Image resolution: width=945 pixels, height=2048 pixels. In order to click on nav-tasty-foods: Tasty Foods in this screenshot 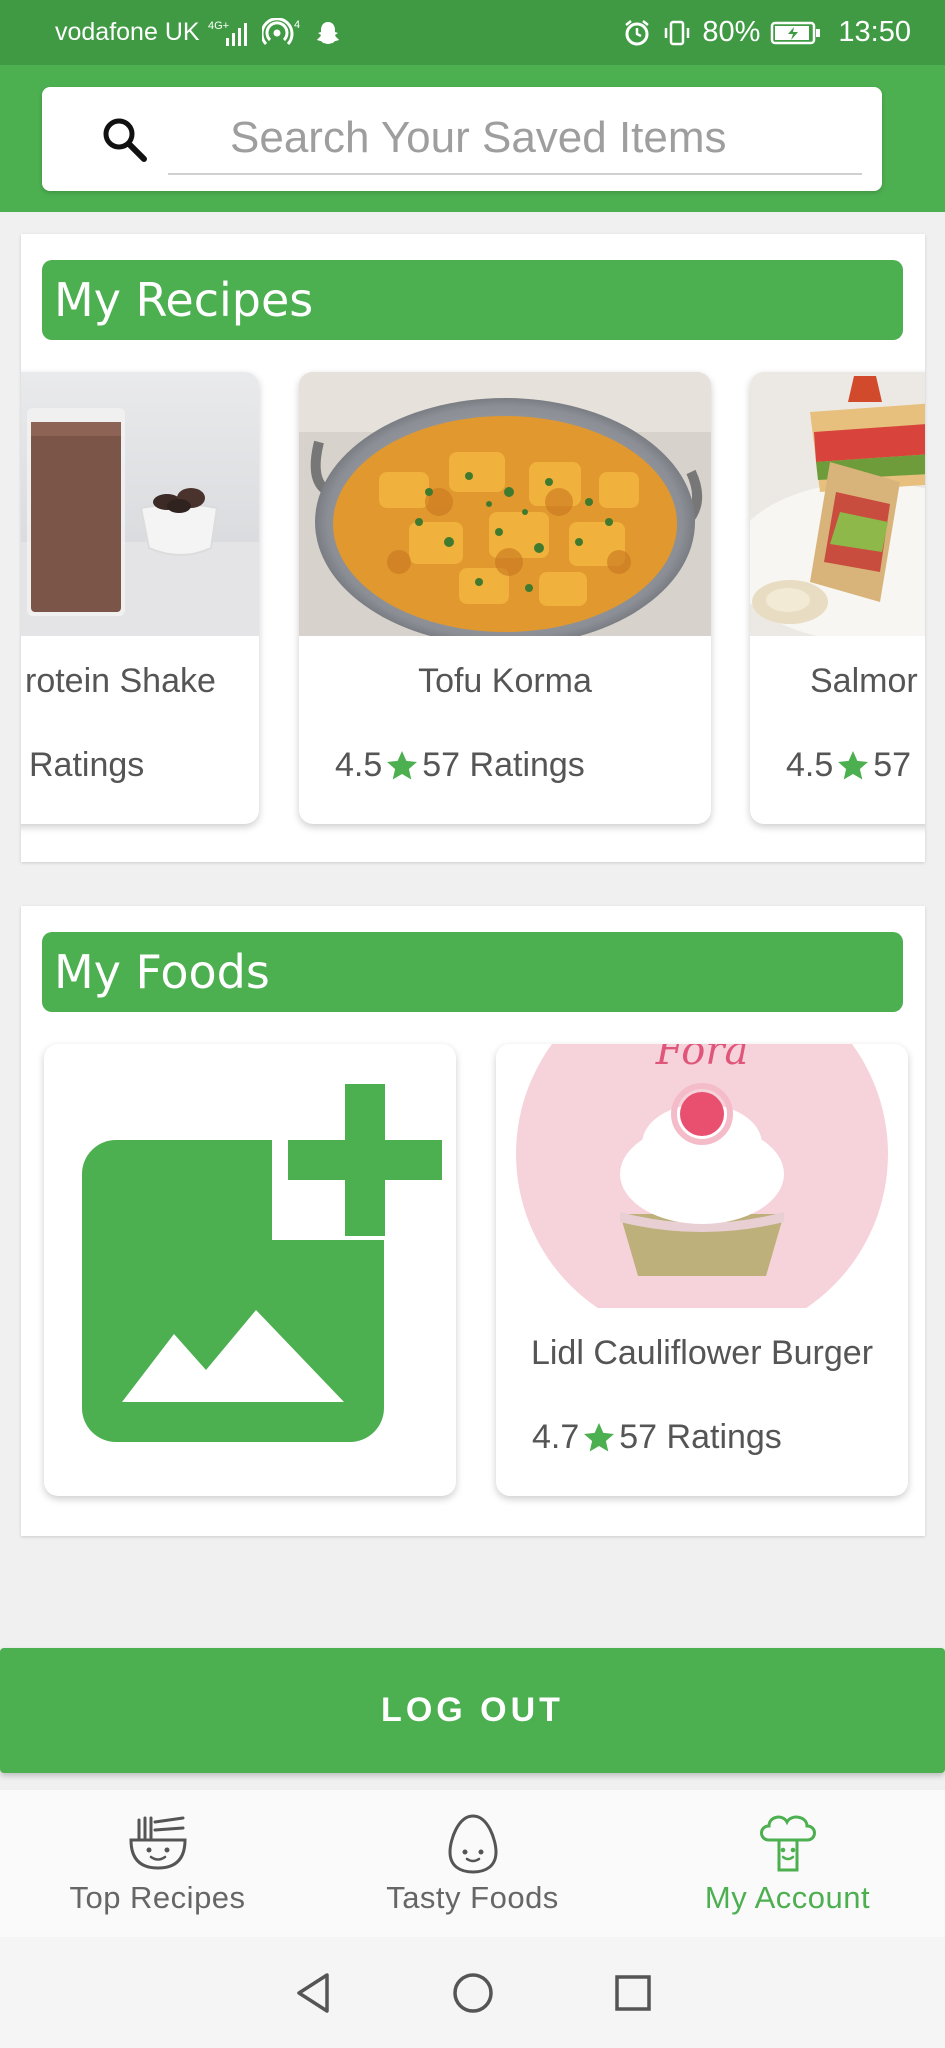, I will do `click(472, 1863)`.